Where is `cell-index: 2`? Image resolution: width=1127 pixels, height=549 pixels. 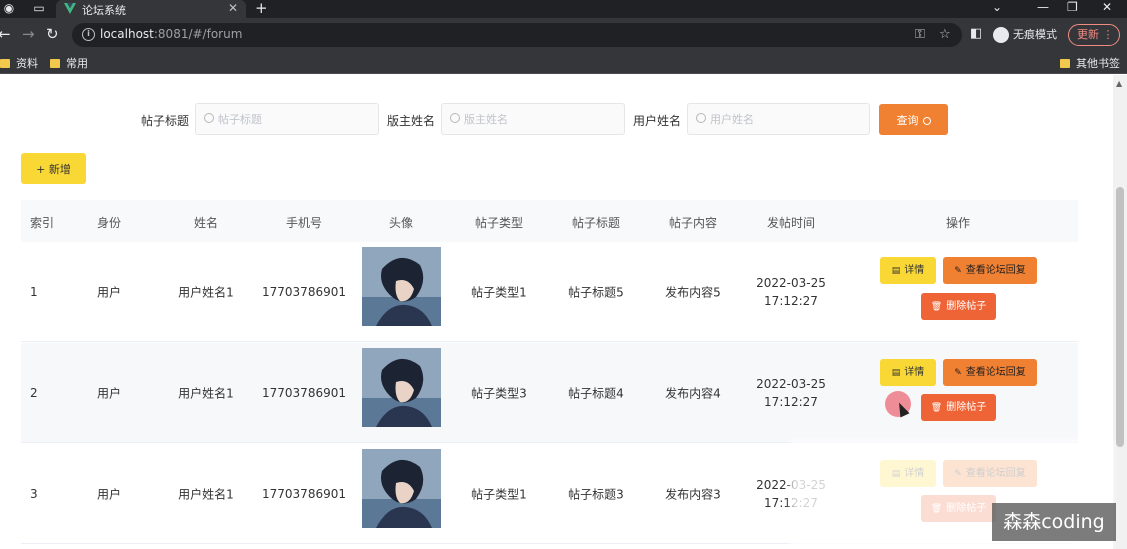
cell-index: 2 is located at coordinates (34, 392).